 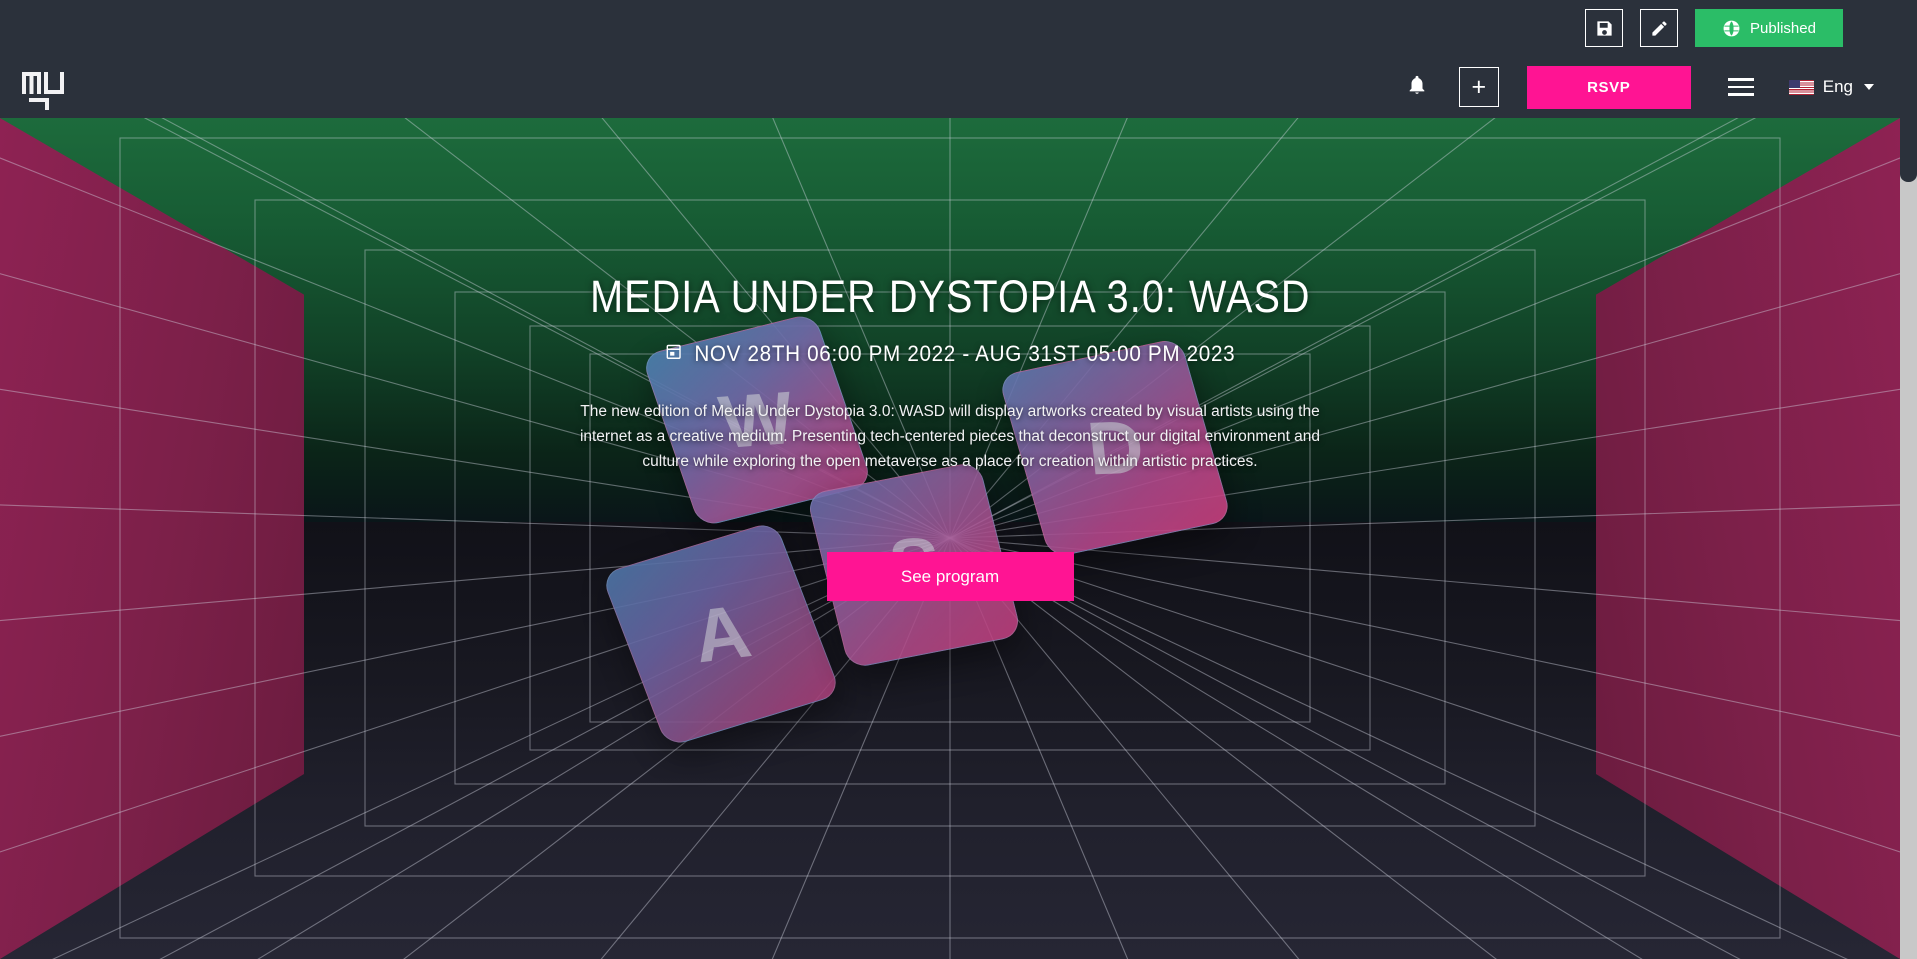 I want to click on scrollbar-thumb, so click(x=1908, y=91).